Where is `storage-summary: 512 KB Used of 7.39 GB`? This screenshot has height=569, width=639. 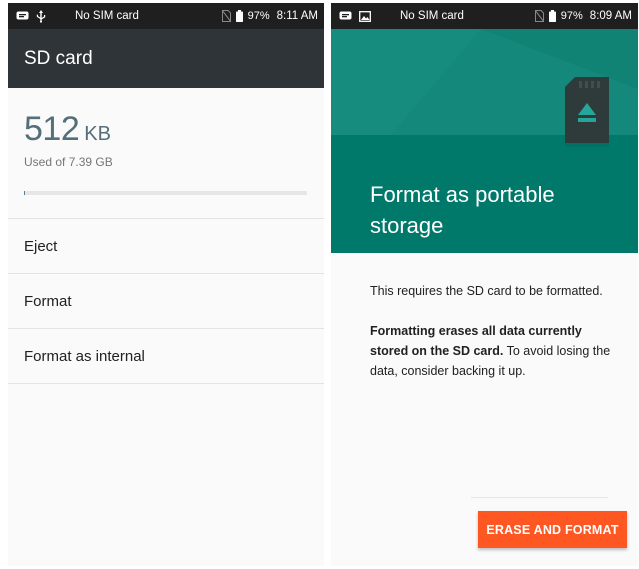 storage-summary: 512 KB Used of 7.39 GB is located at coordinates (166, 153).